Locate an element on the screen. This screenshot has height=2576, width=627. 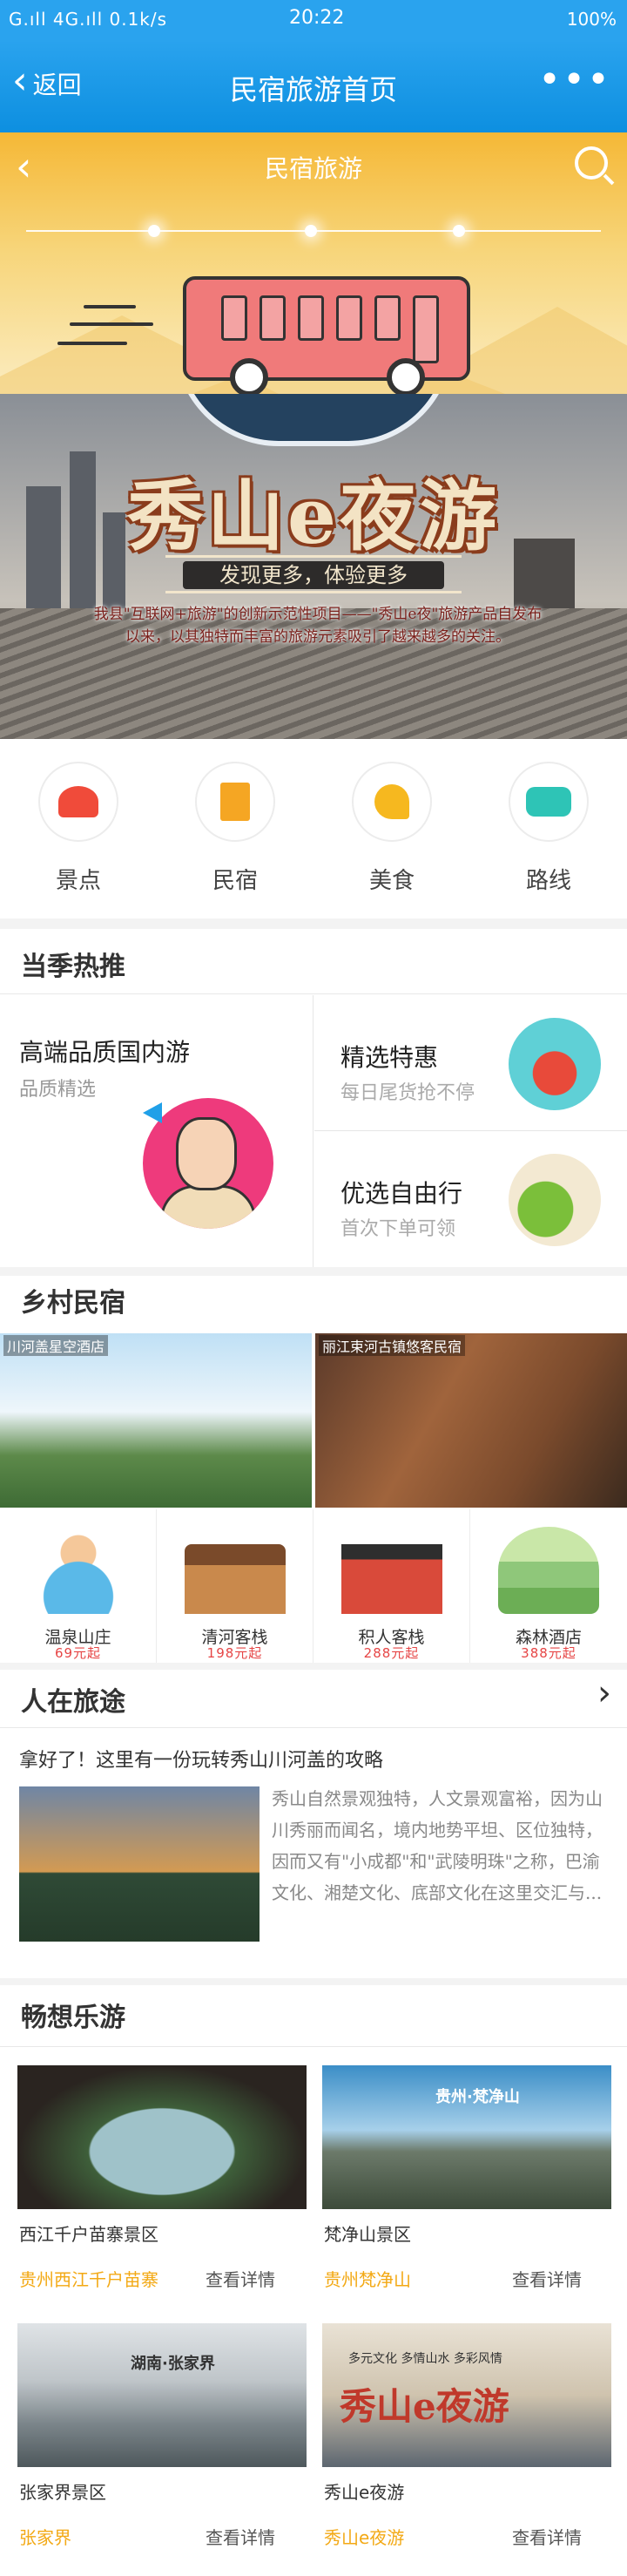
app-header: ‹ 返回 民宿旅游首页 ••• is located at coordinates (313, 86).